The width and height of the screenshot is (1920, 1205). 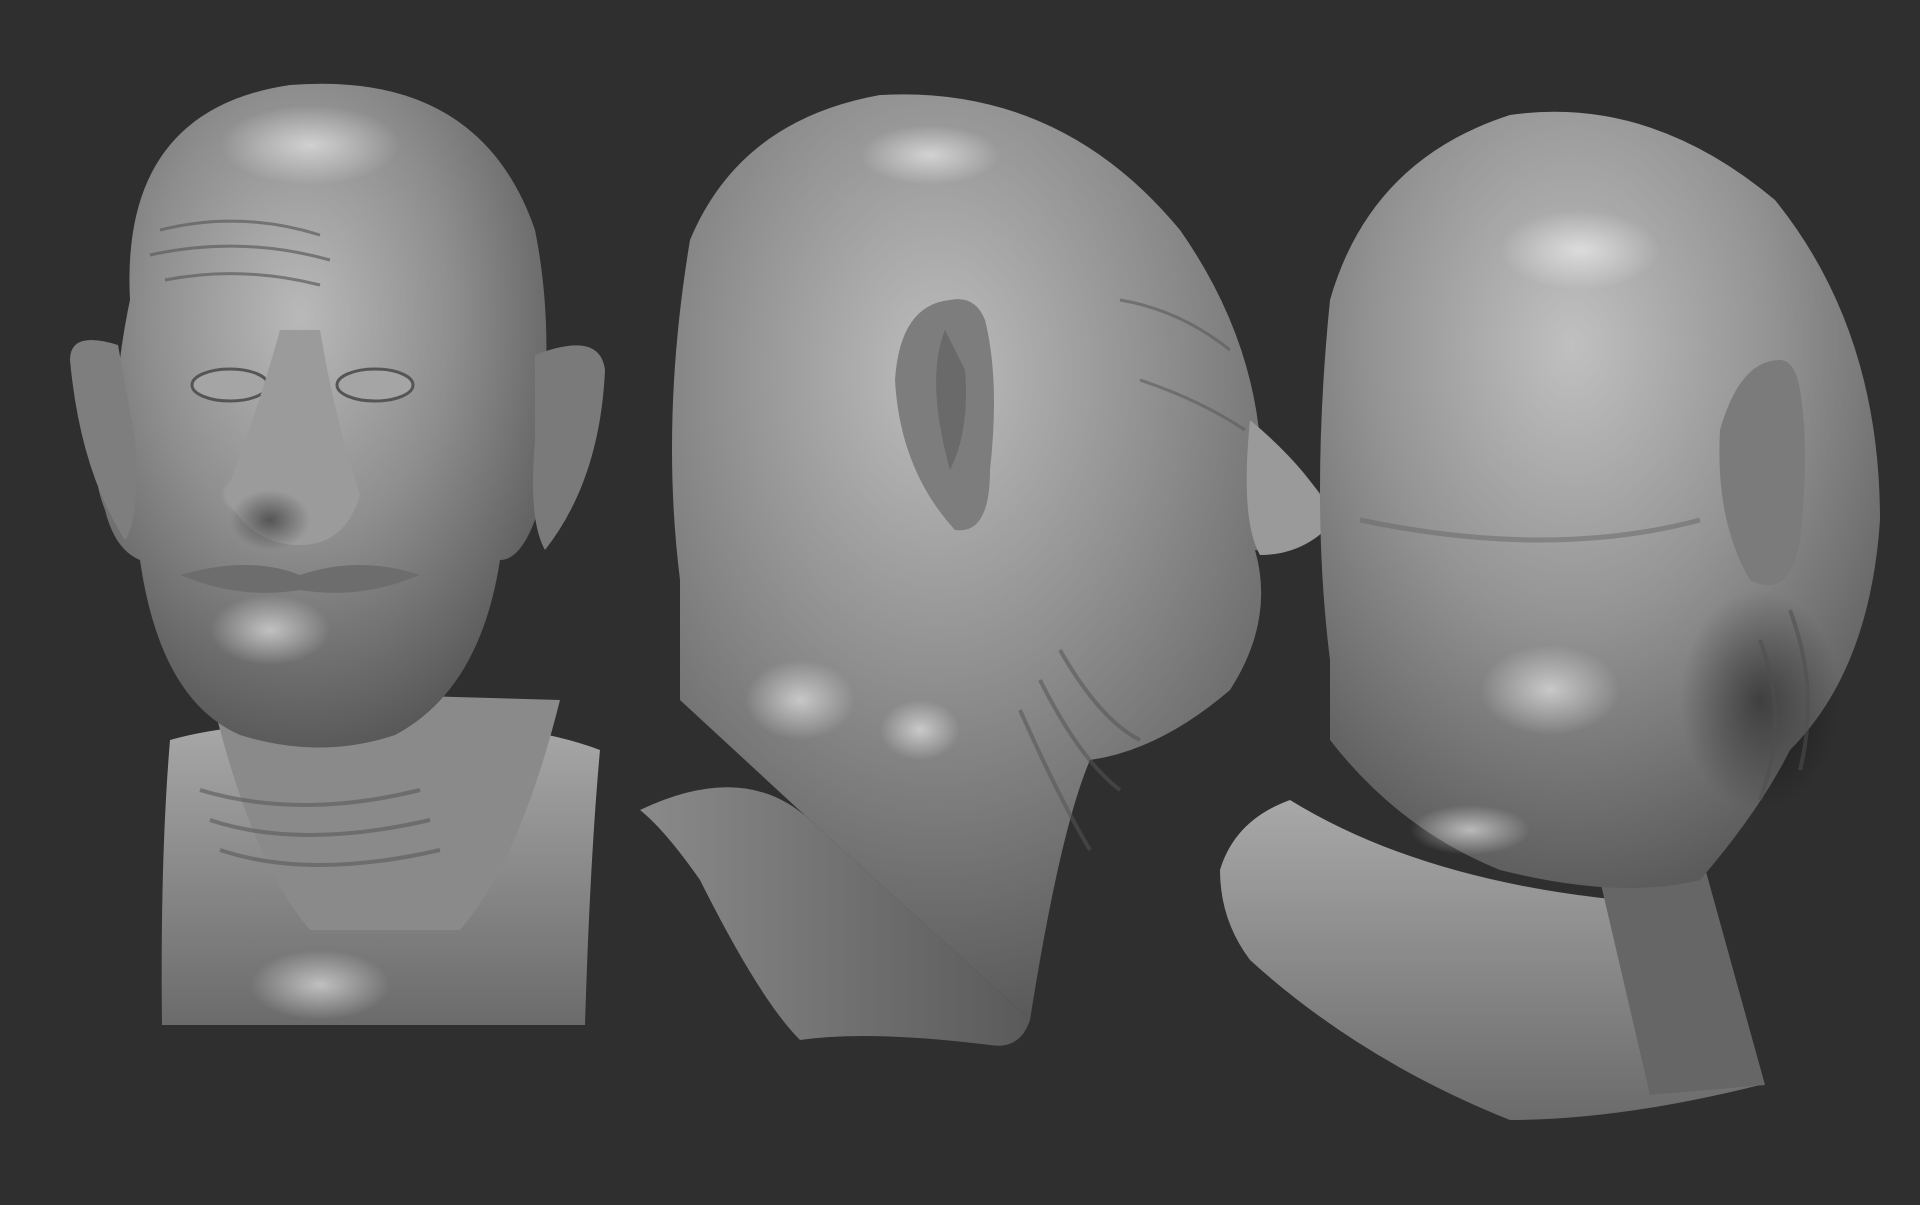 What do you see at coordinates (568, 447) in the screenshot?
I see `front-ear-right` at bounding box center [568, 447].